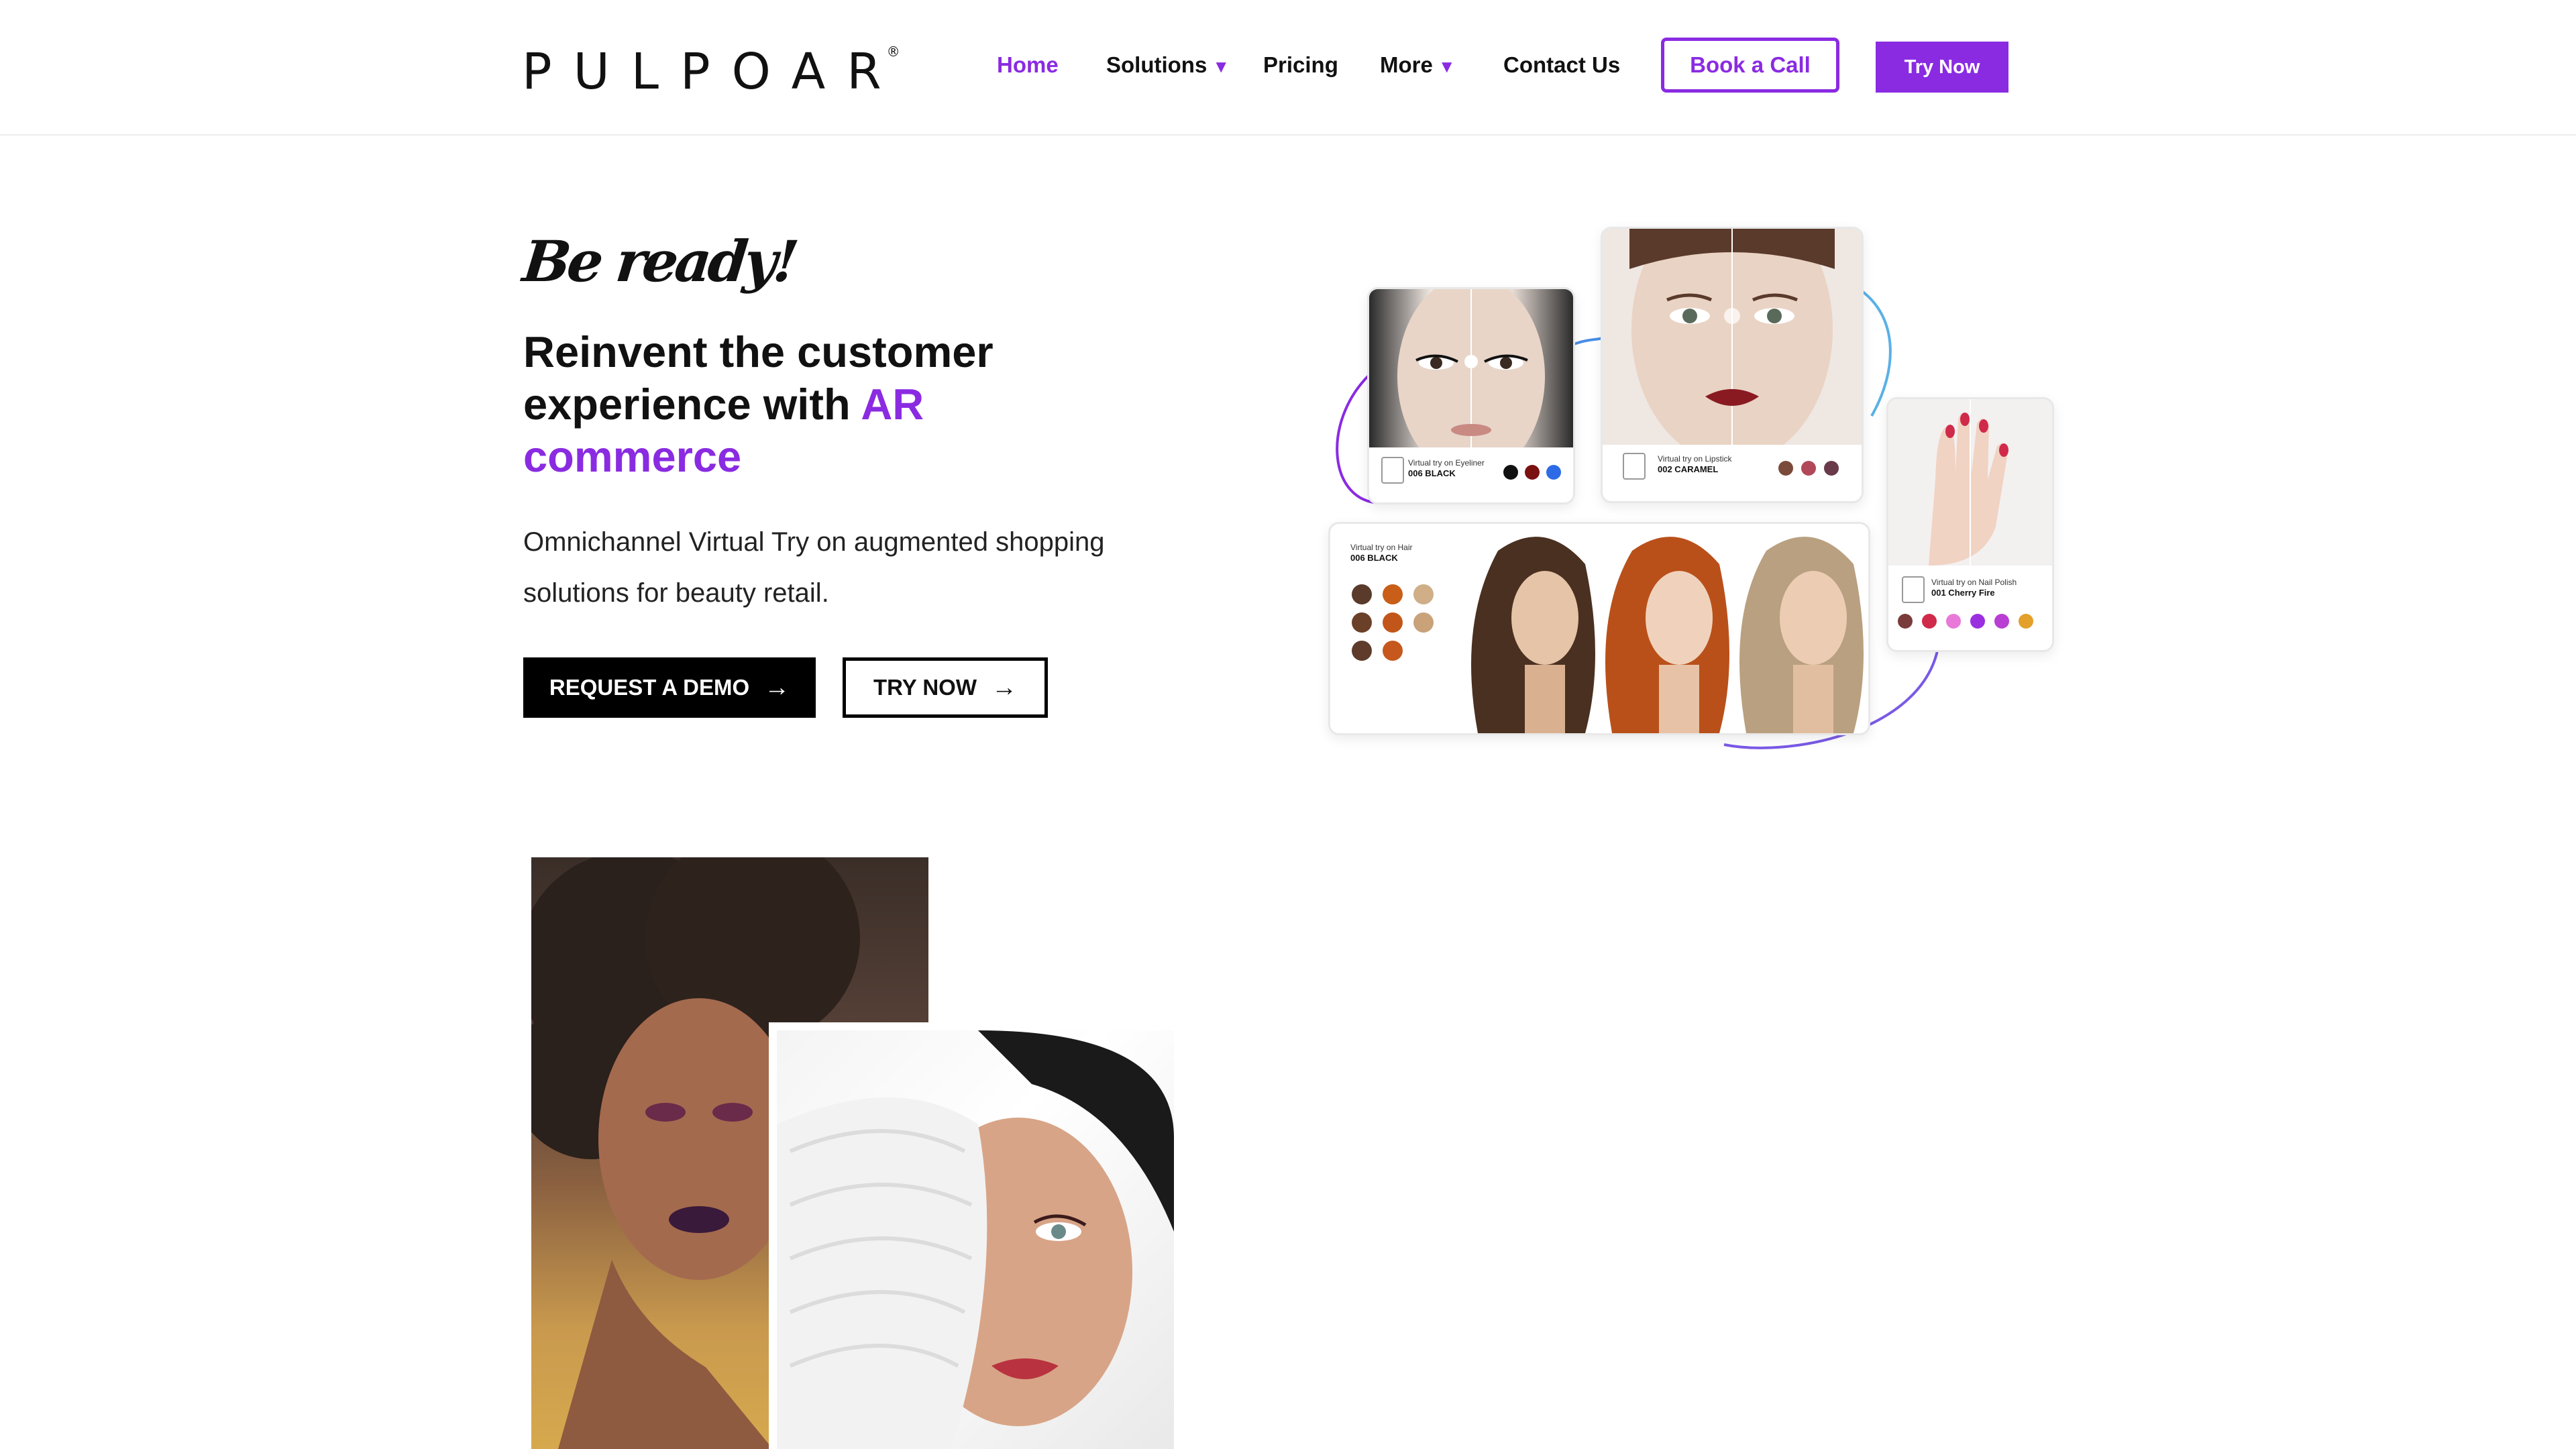  I want to click on registered-mark: ®, so click(893, 52).